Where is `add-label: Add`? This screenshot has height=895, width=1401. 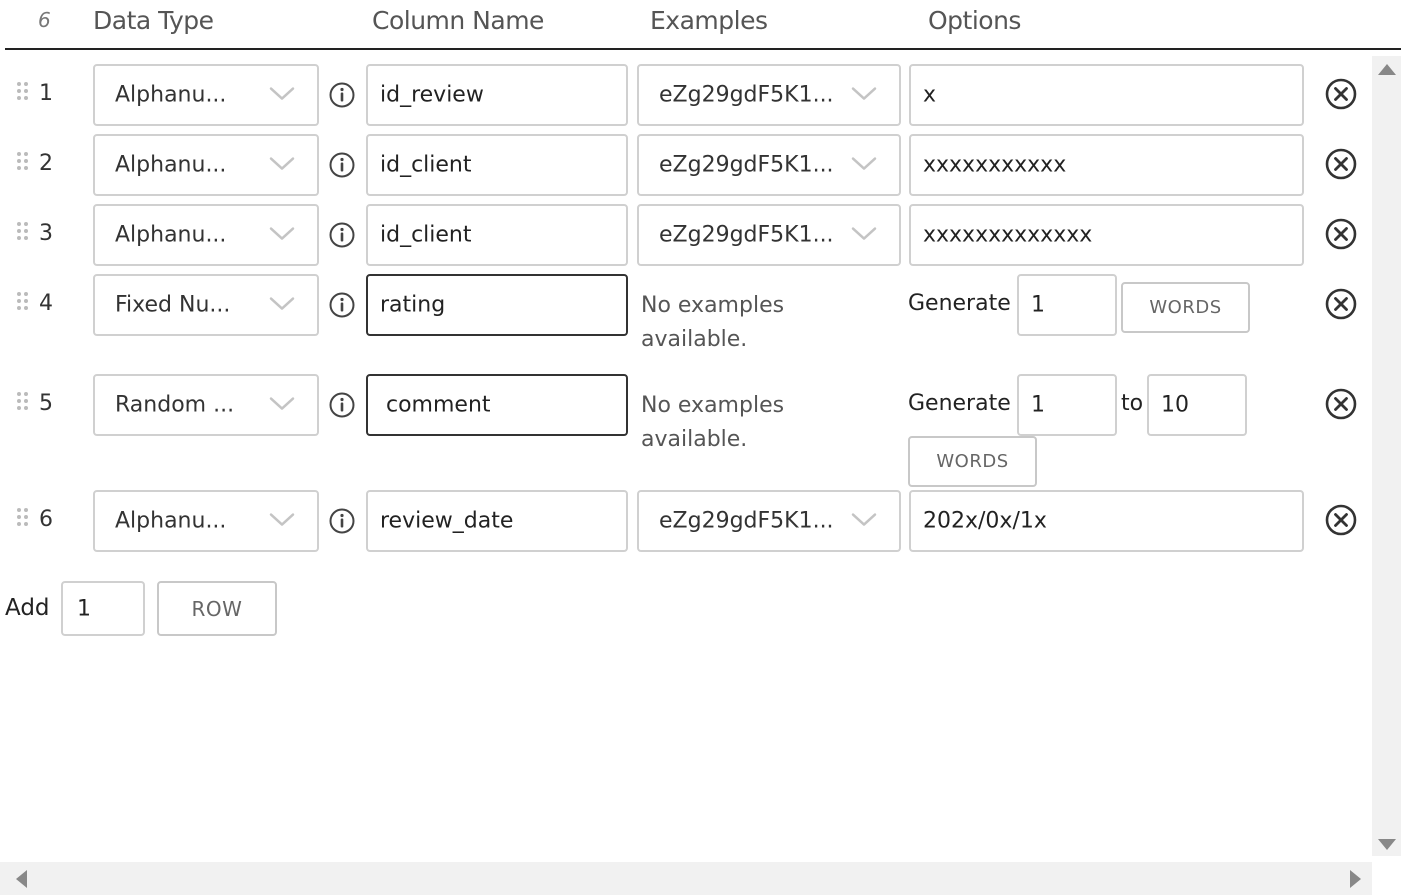
add-label: Add is located at coordinates (27, 608).